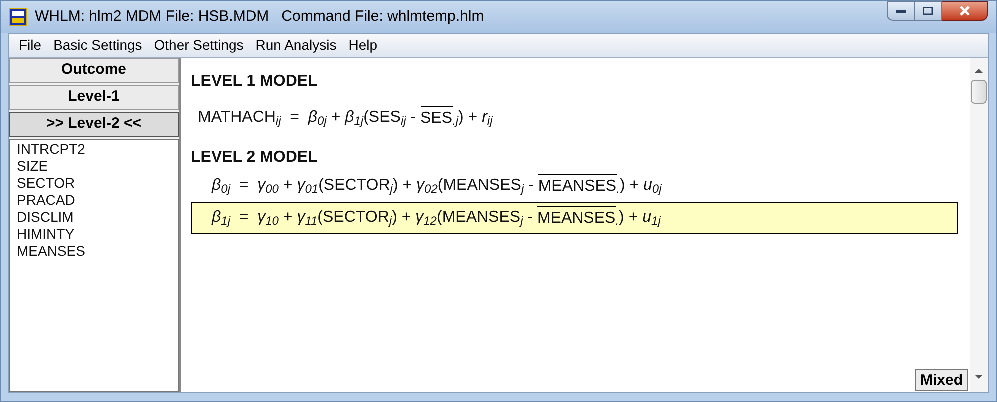 The width and height of the screenshot is (997, 402). What do you see at coordinates (574, 218) in the screenshot?
I see `equation: β$_{1j}$ = γ$_{10}$ + γ$_{11}$(SECTOR$_{j}$) + γ$_{12}$(MEANSES$_{j}$ - MEANSES$_{.}$) + u$_{1j}$` at bounding box center [574, 218].